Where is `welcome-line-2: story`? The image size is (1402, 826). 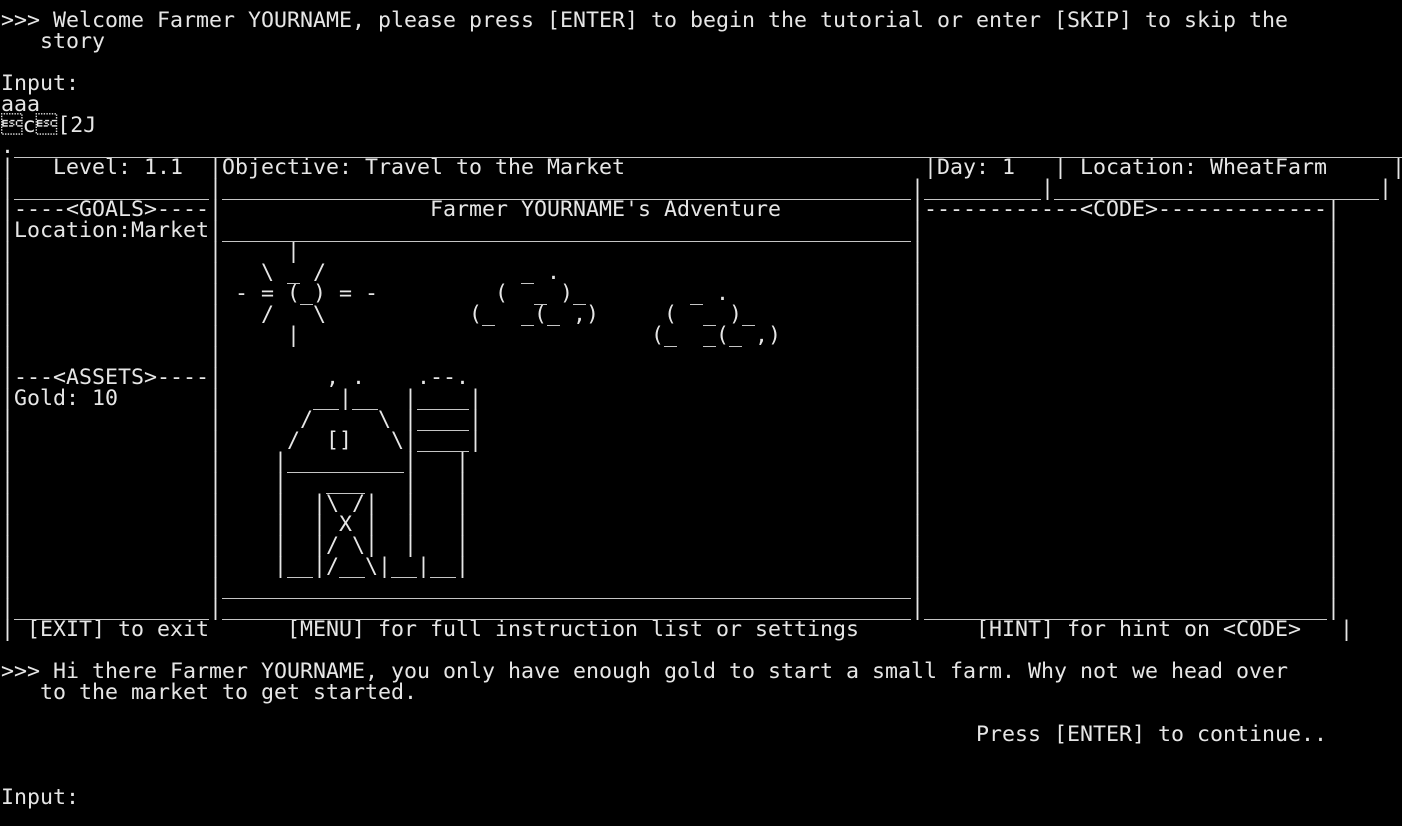 welcome-line-2: story is located at coordinates (53, 41).